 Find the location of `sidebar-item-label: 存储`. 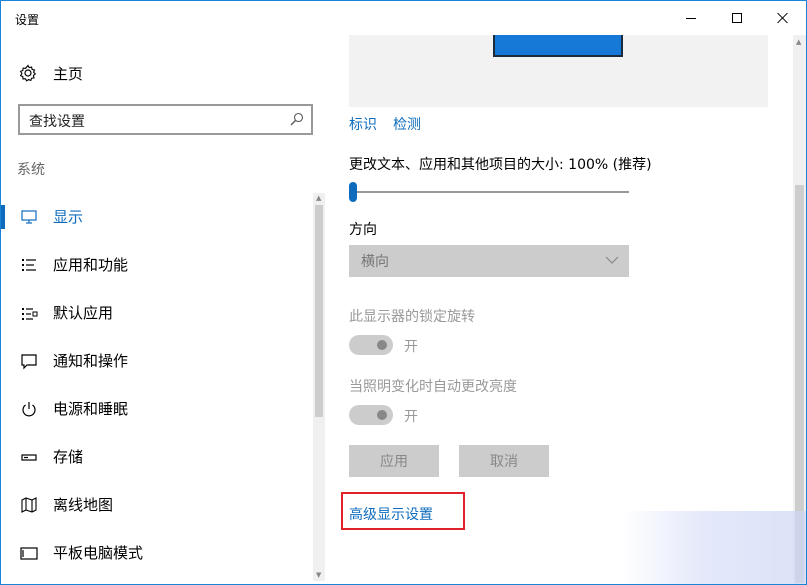

sidebar-item-label: 存储 is located at coordinates (68, 457).